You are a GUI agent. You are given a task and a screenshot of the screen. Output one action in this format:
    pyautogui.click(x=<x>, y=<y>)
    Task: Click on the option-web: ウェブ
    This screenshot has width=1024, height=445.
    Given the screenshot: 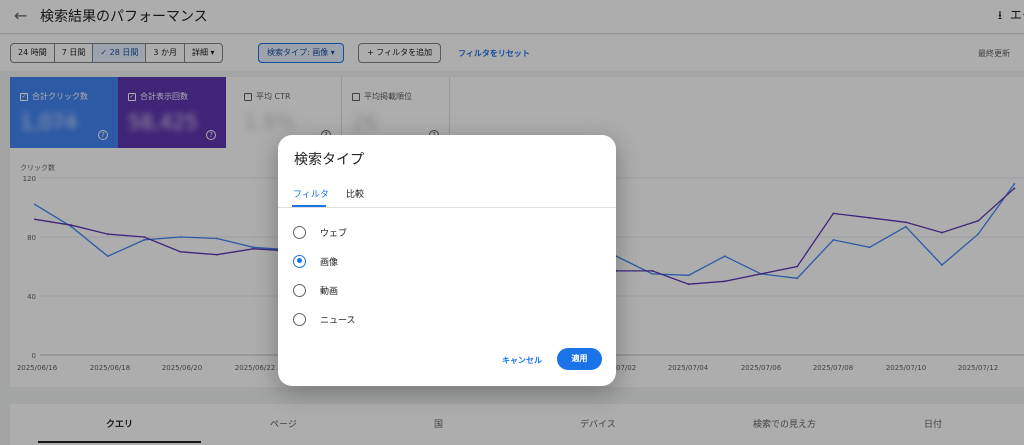 What is the action you would take?
    pyautogui.click(x=320, y=232)
    